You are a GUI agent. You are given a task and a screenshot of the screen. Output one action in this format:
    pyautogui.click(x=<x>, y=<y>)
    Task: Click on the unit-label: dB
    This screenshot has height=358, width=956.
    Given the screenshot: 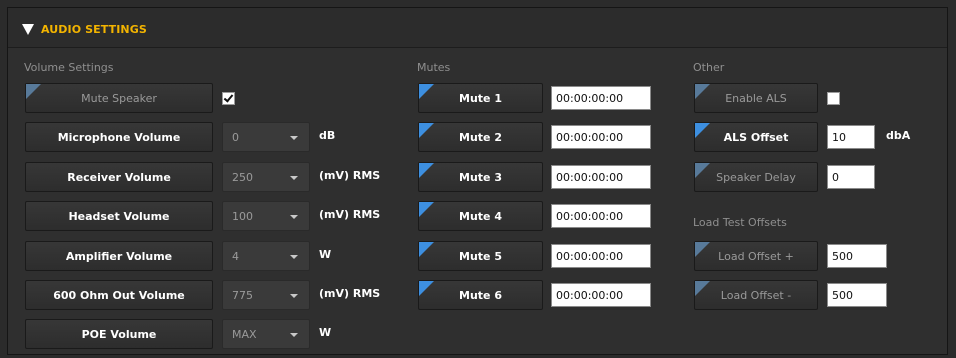 What is the action you would take?
    pyautogui.click(x=327, y=135)
    